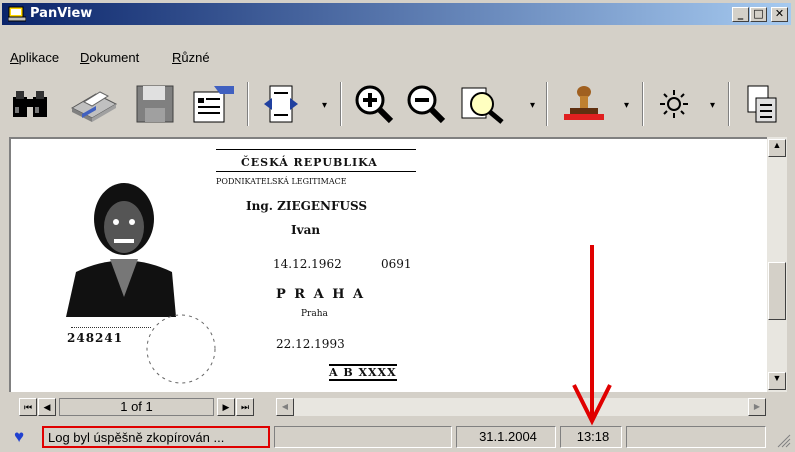 Image resolution: width=795 pixels, height=452 pixels. Describe the element at coordinates (712, 105) in the screenshot. I see `brightness-dropdown-icon: ▾` at that location.